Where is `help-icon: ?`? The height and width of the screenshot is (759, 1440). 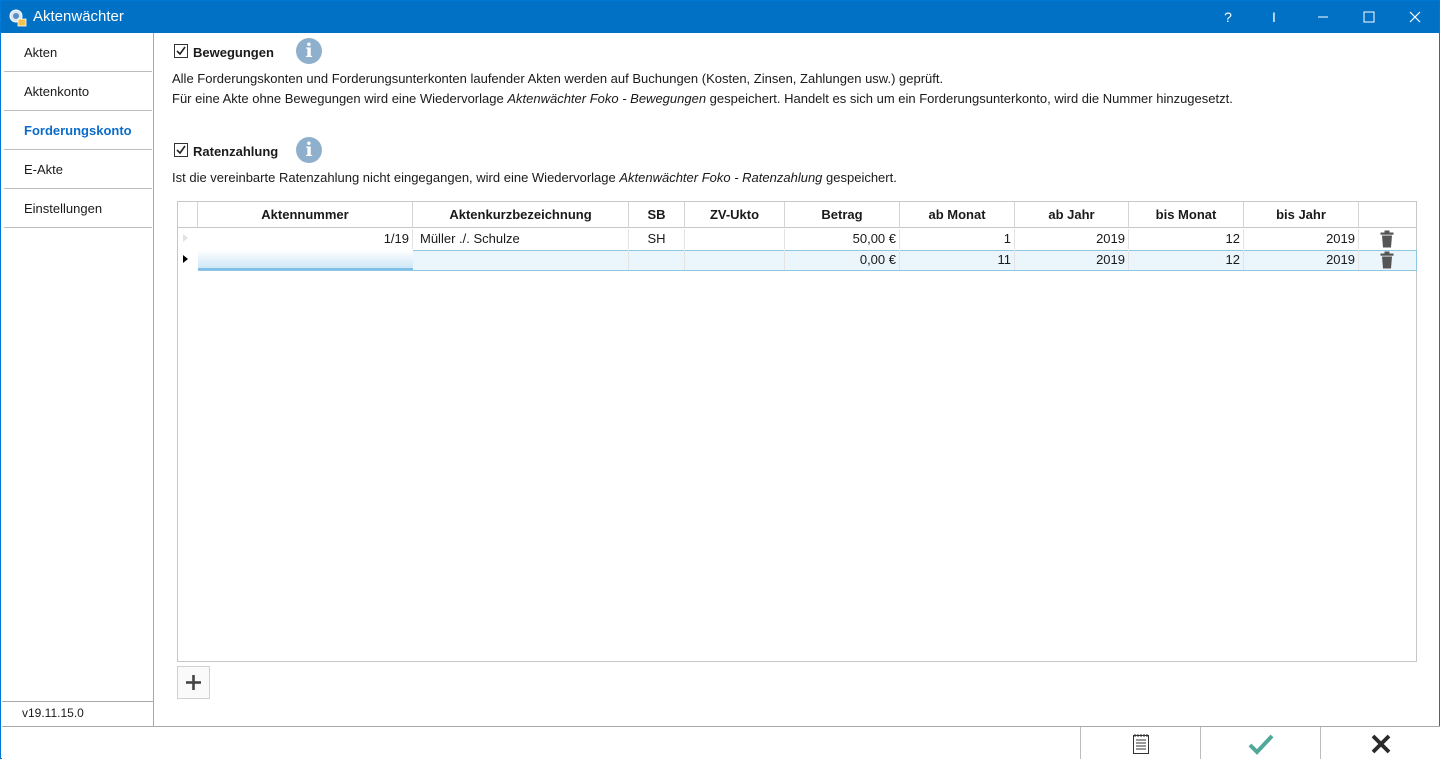
help-icon: ? is located at coordinates (1228, 17).